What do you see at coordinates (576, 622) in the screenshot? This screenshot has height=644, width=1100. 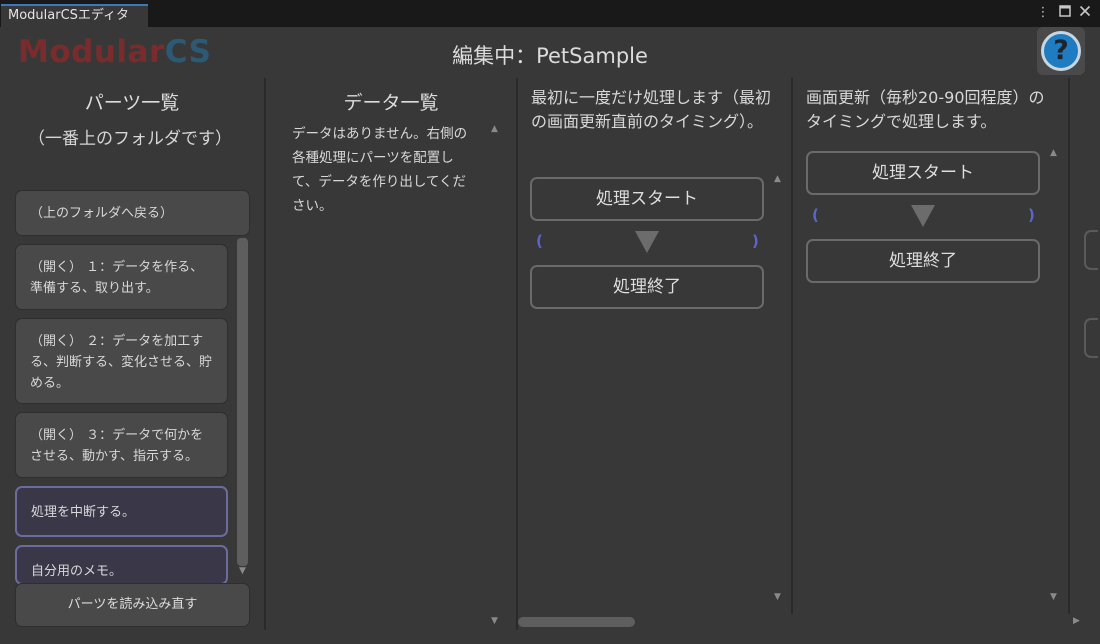 I see `horizontal-scroll-thumb` at bounding box center [576, 622].